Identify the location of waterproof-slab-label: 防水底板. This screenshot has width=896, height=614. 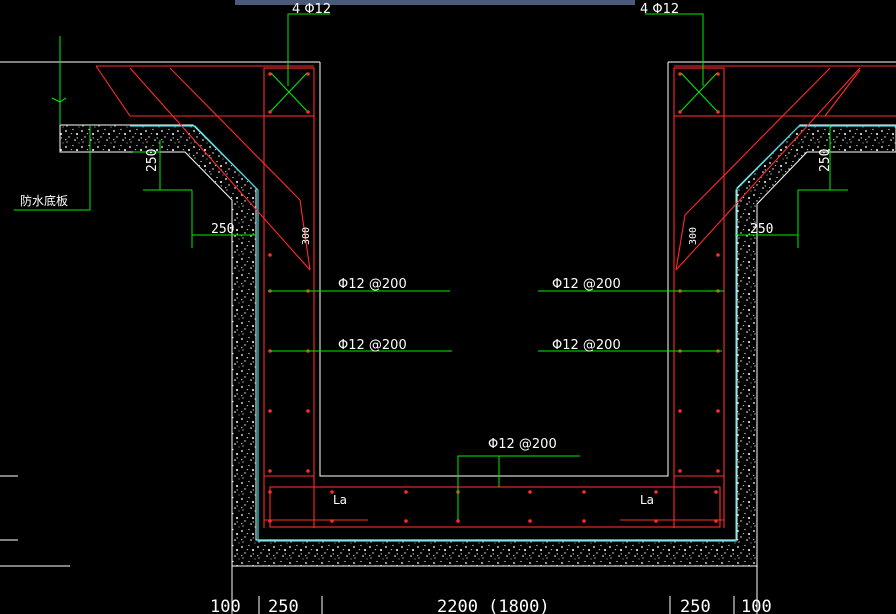
(44, 200).